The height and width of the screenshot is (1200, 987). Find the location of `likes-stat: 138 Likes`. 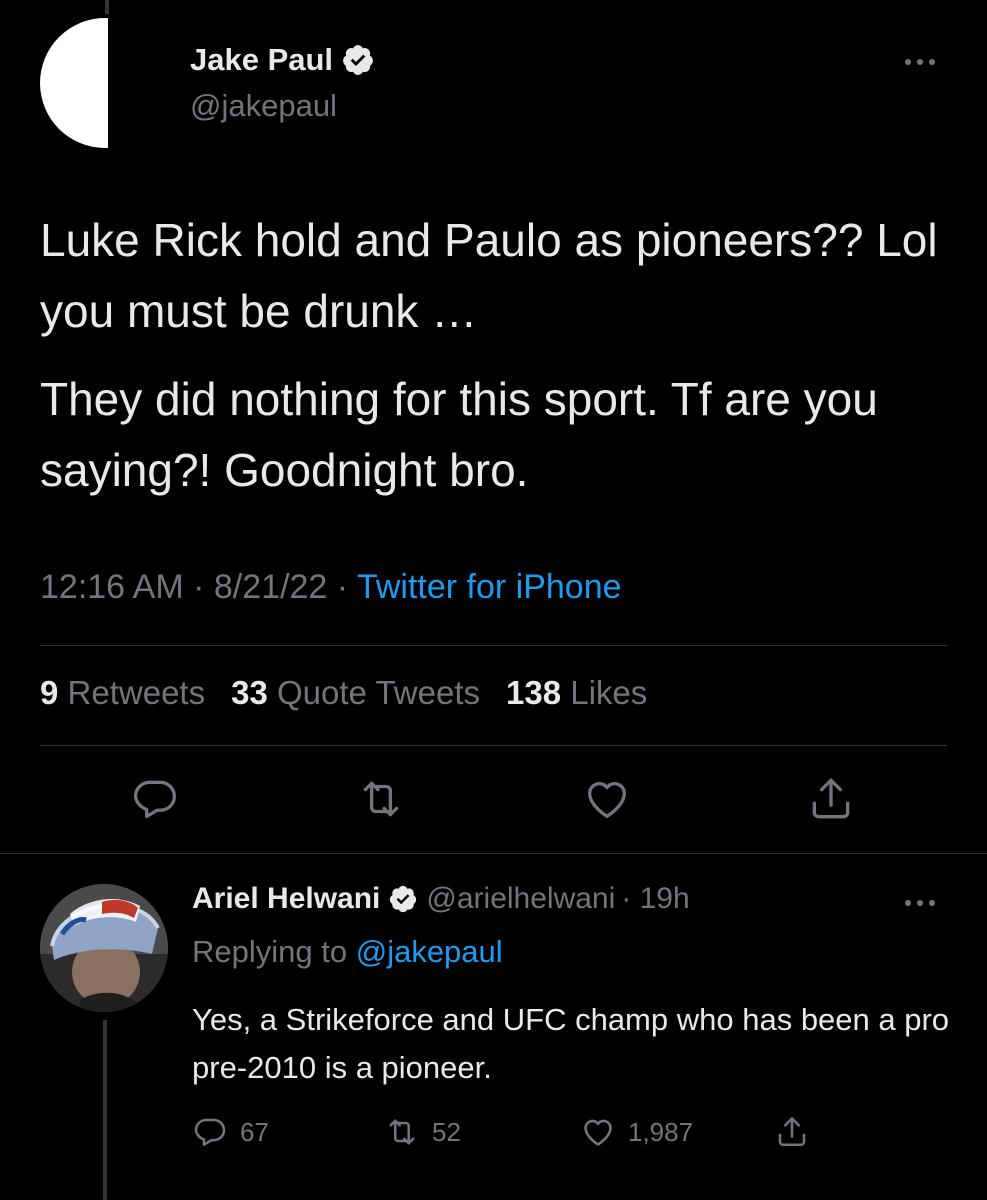

likes-stat: 138 Likes is located at coordinates (576, 693).